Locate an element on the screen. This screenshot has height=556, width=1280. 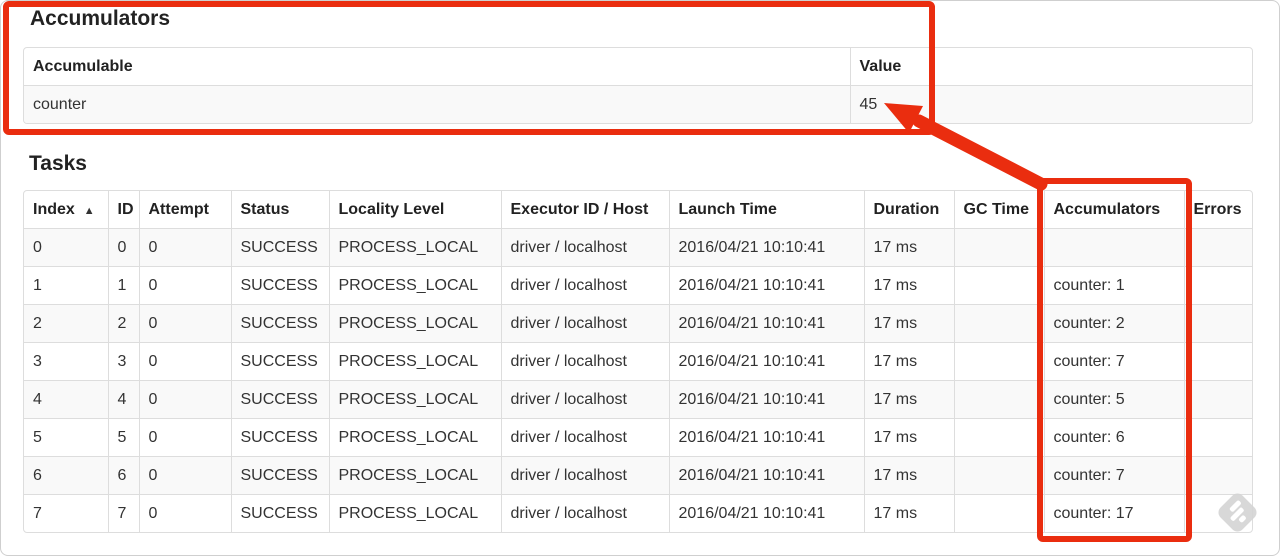
accumulators-section-title: Accumulators is located at coordinates (100, 18).